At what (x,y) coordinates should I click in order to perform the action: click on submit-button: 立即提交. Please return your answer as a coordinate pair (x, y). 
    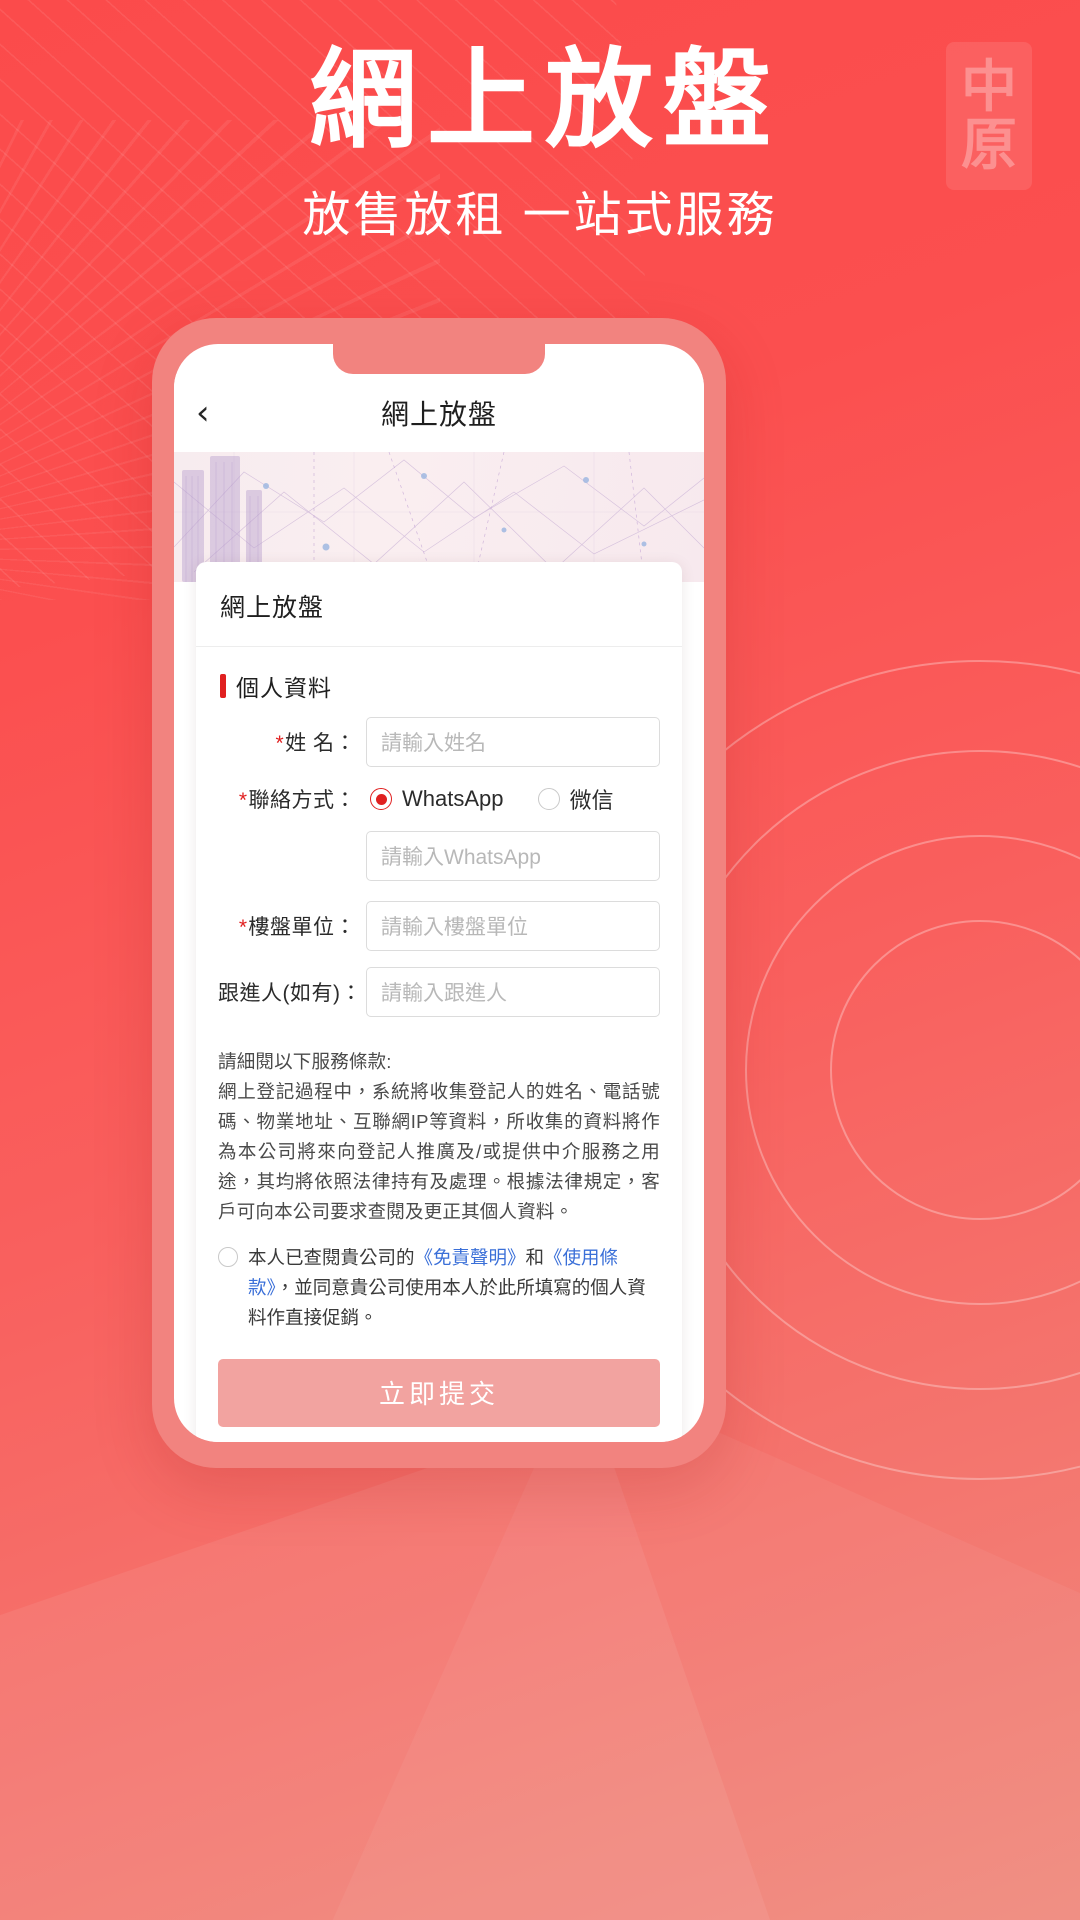
    Looking at the image, I should click on (439, 1392).